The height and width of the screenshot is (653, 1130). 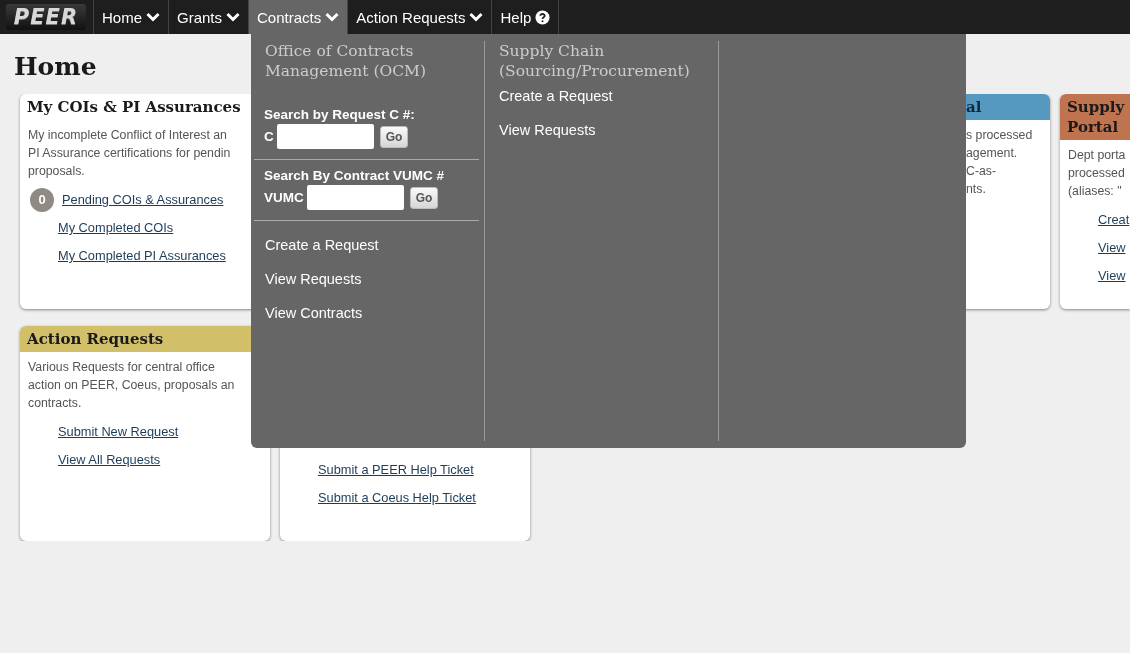 I want to click on card-description: processed, so click(x=1096, y=173).